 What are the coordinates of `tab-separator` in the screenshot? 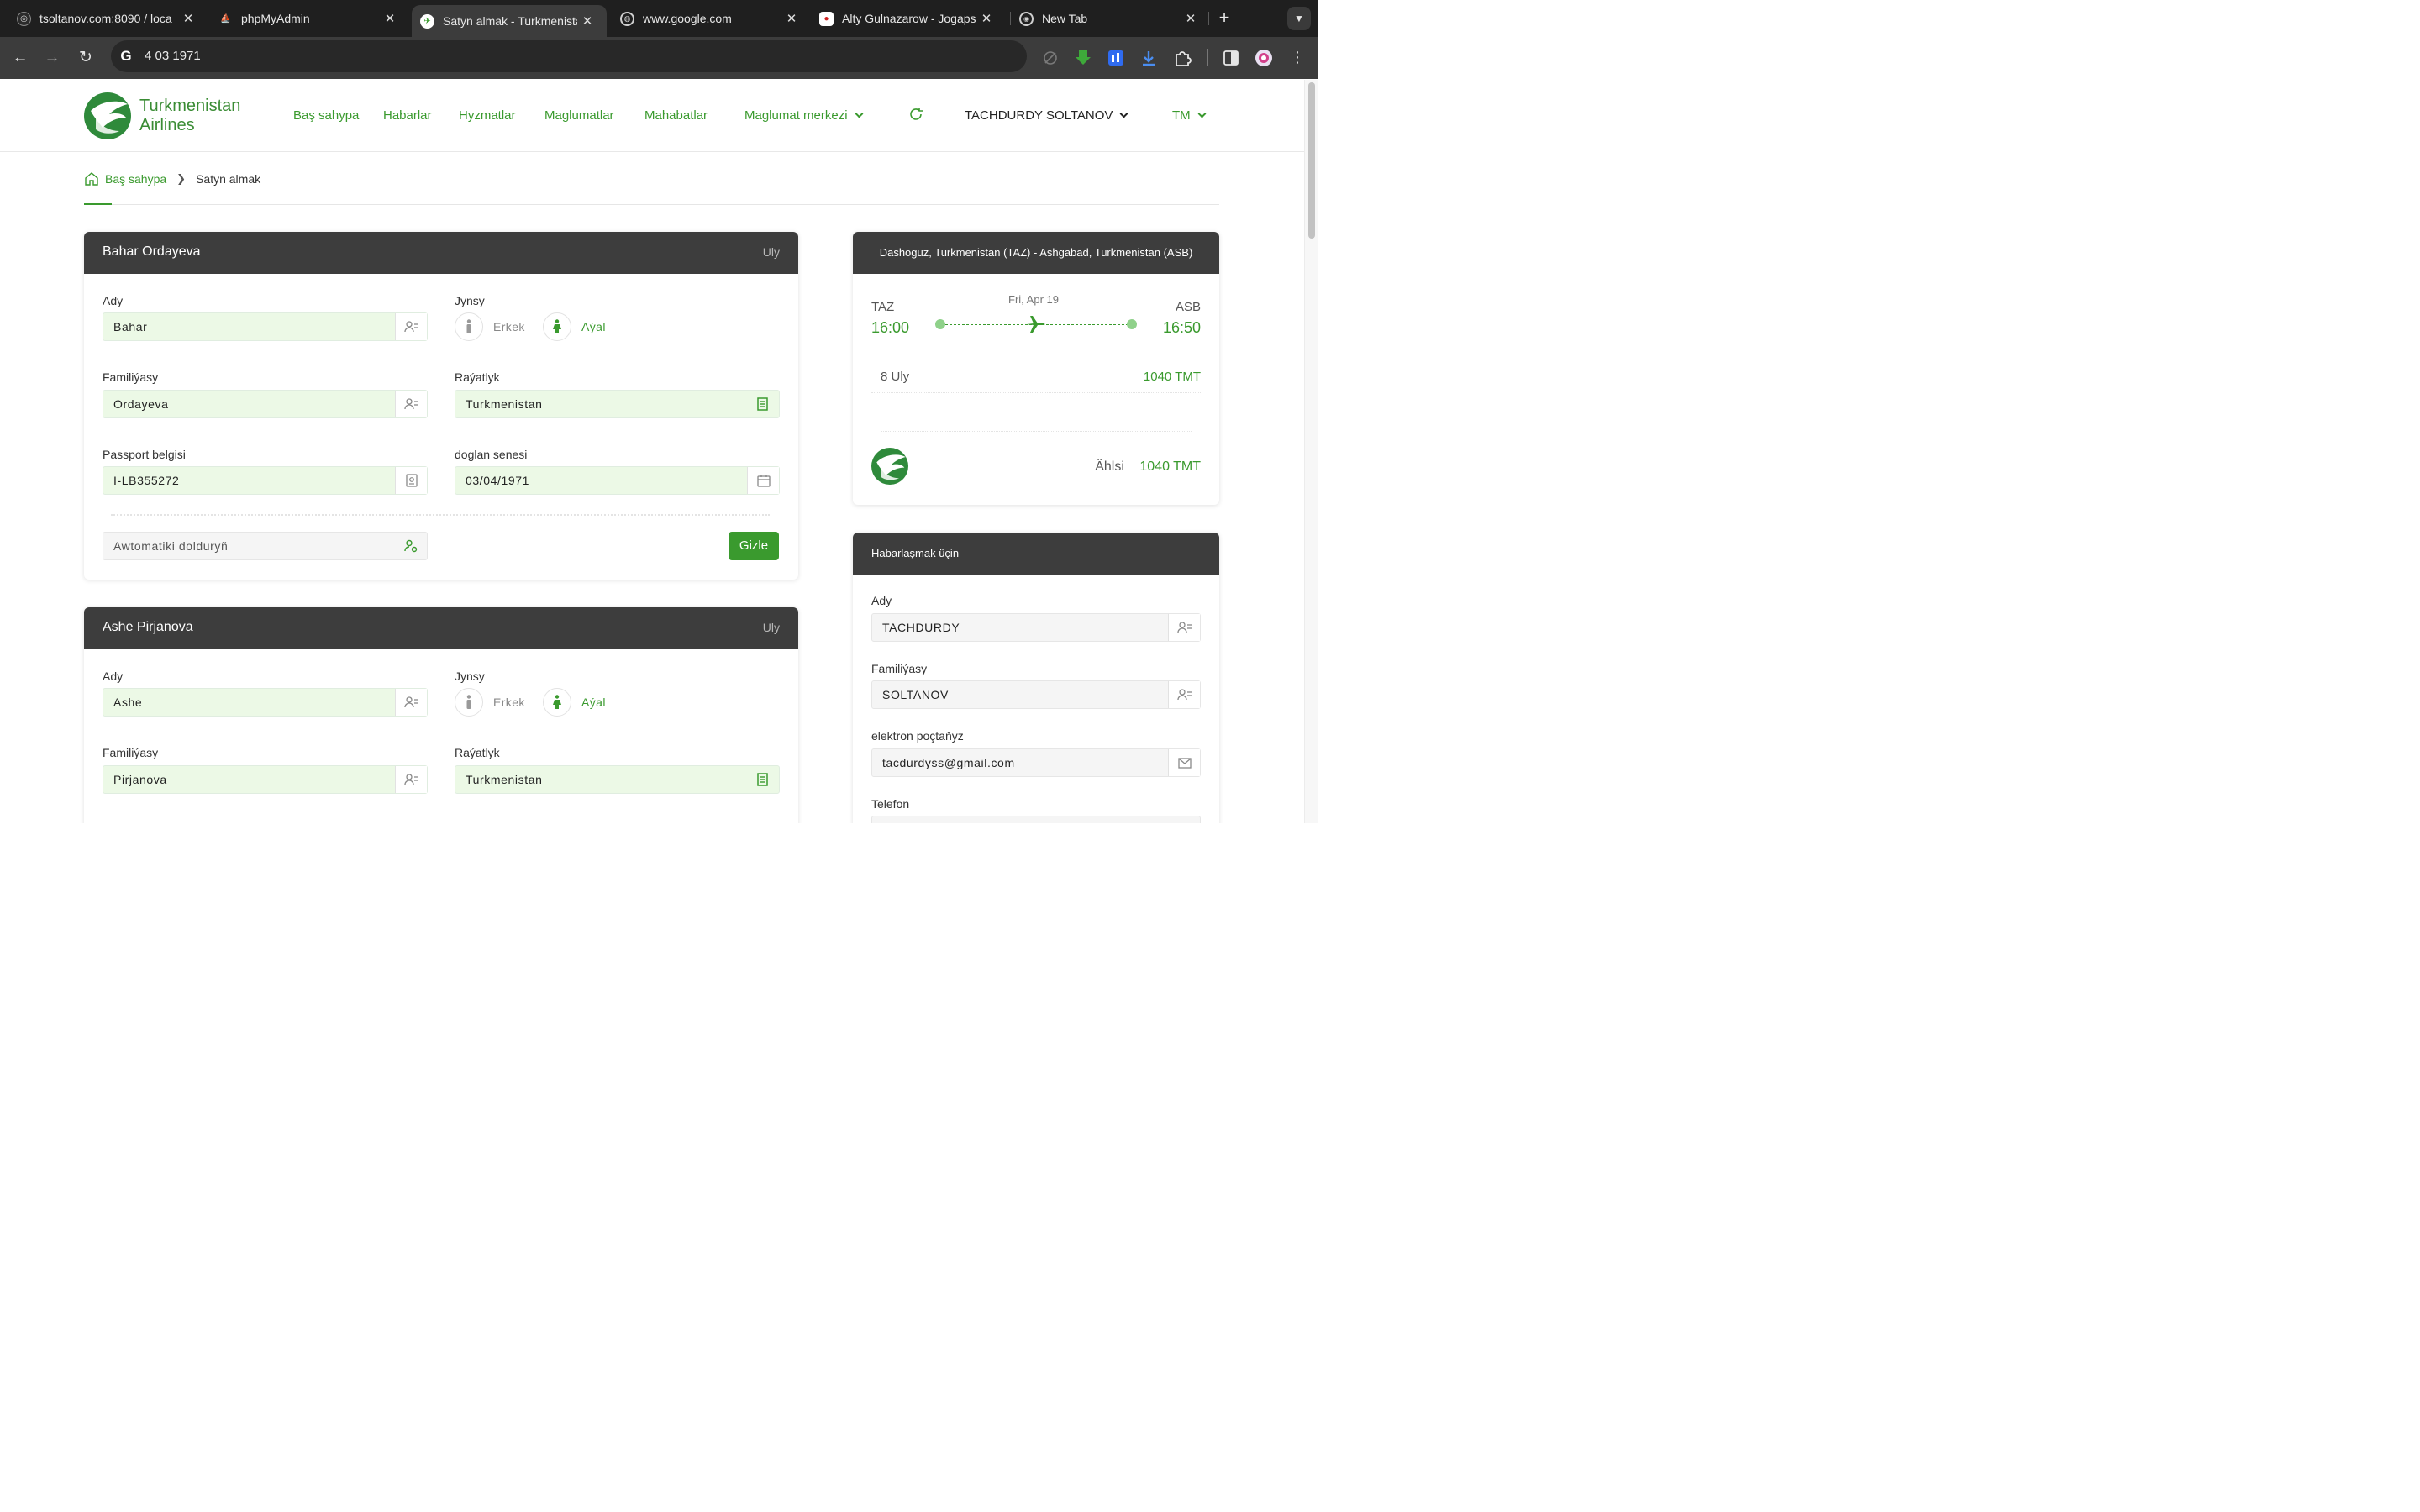 It's located at (1208, 18).